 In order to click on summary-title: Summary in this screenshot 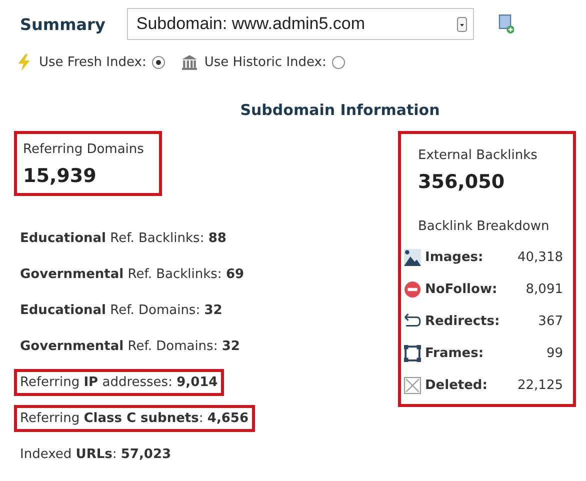, I will do `click(62, 24)`.